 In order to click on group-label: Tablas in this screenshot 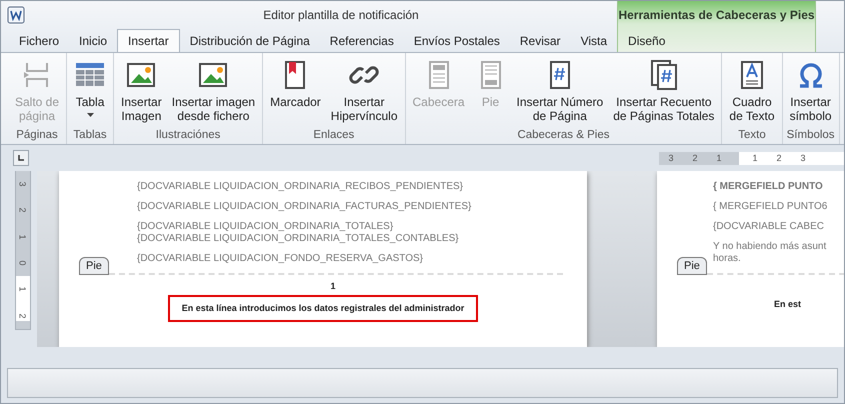, I will do `click(90, 136)`.